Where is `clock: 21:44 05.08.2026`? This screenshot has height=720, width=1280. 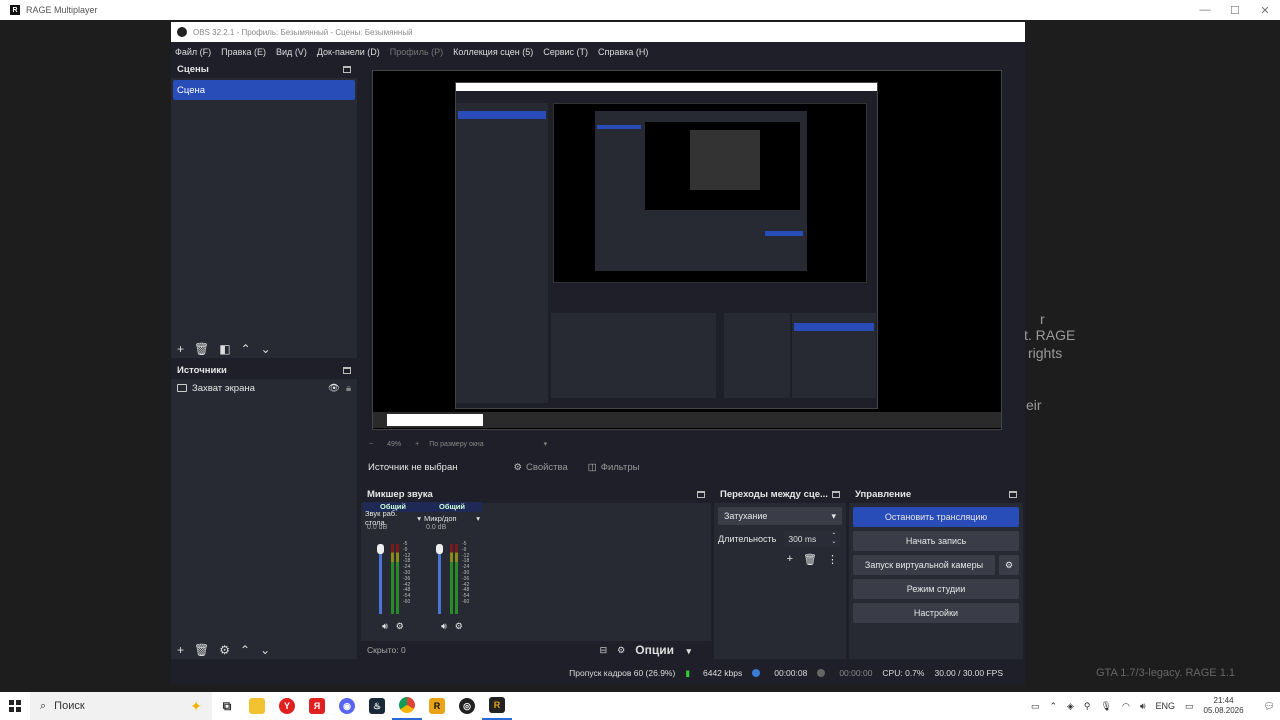 clock: 21:44 05.08.2026 is located at coordinates (1224, 706).